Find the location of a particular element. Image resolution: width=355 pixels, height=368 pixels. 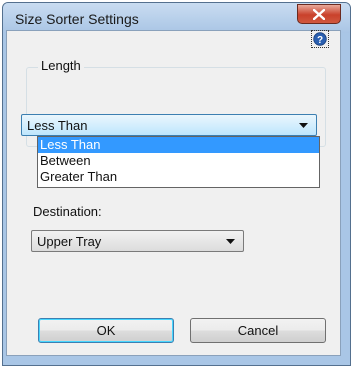

cancel-button: Cancel is located at coordinates (258, 330).